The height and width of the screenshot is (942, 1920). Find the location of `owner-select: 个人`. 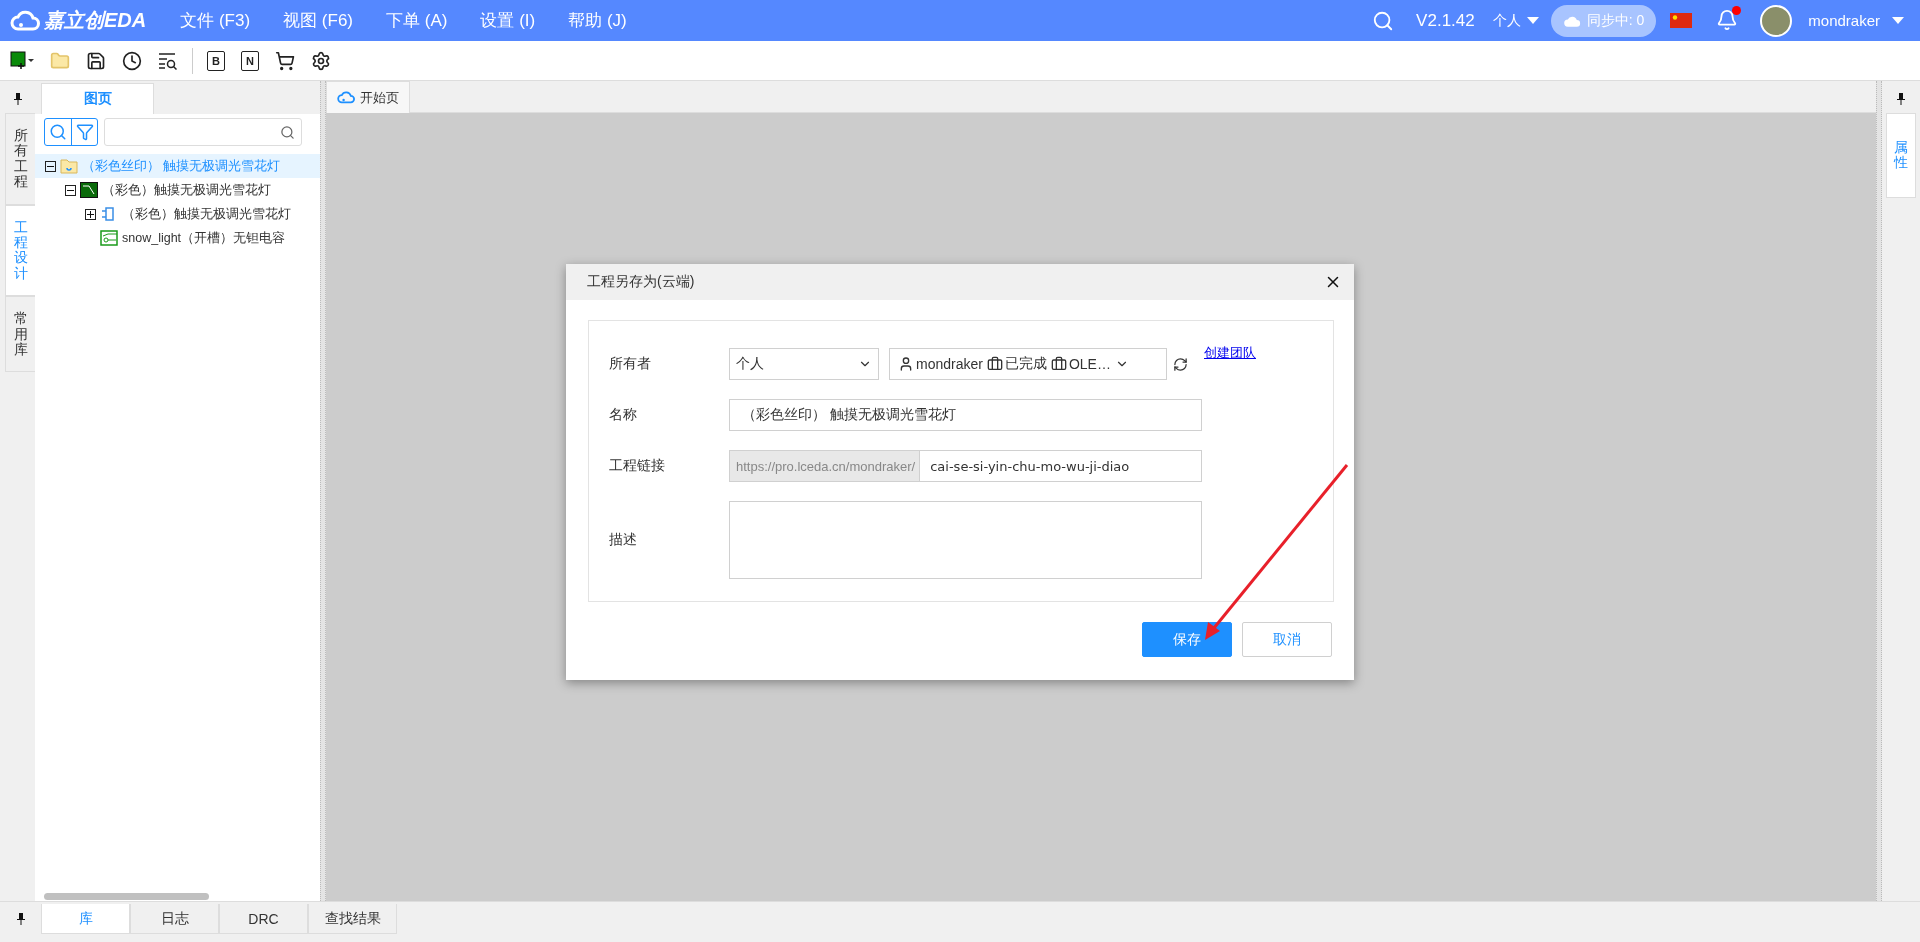

owner-select: 个人 is located at coordinates (804, 364).